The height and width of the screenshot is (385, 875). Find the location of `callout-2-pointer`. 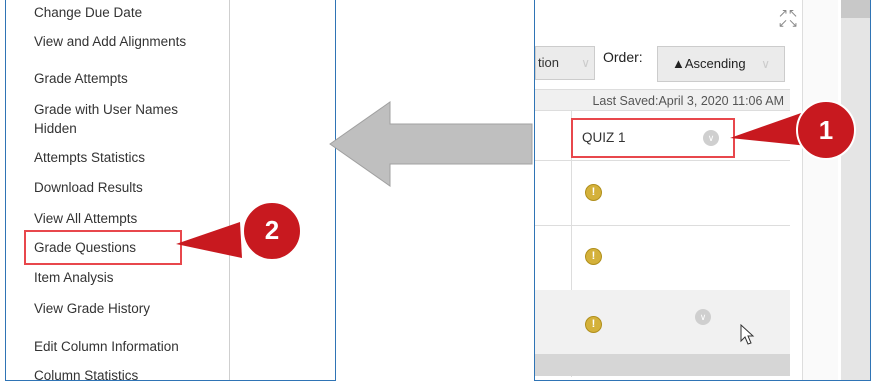

callout-2-pointer is located at coordinates (239, 231).